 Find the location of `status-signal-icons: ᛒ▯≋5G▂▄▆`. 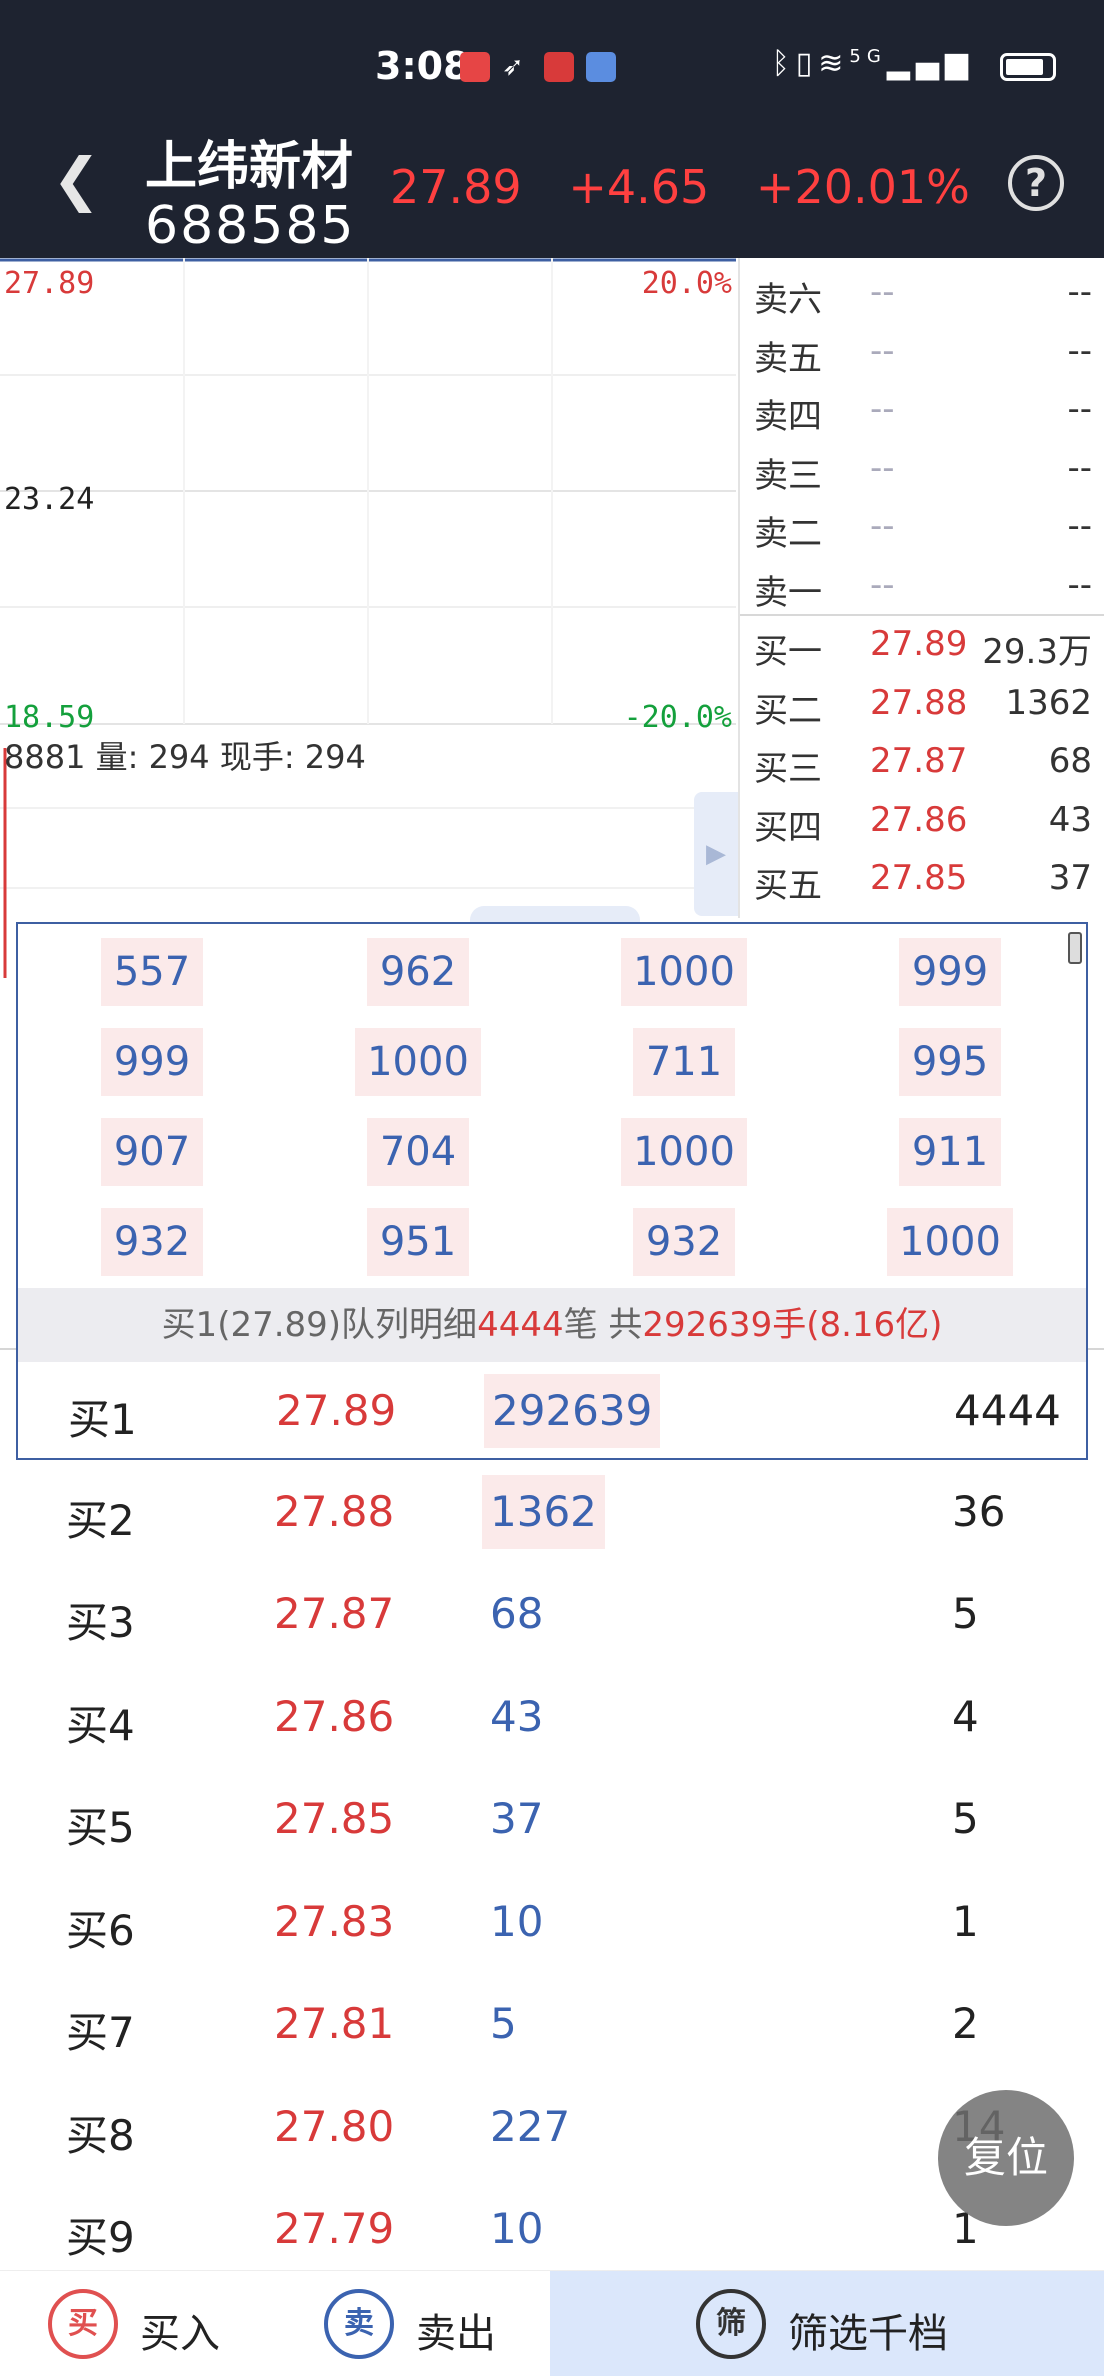

status-signal-icons: ᛒ▯≋5G▂▄▆ is located at coordinates (873, 63).